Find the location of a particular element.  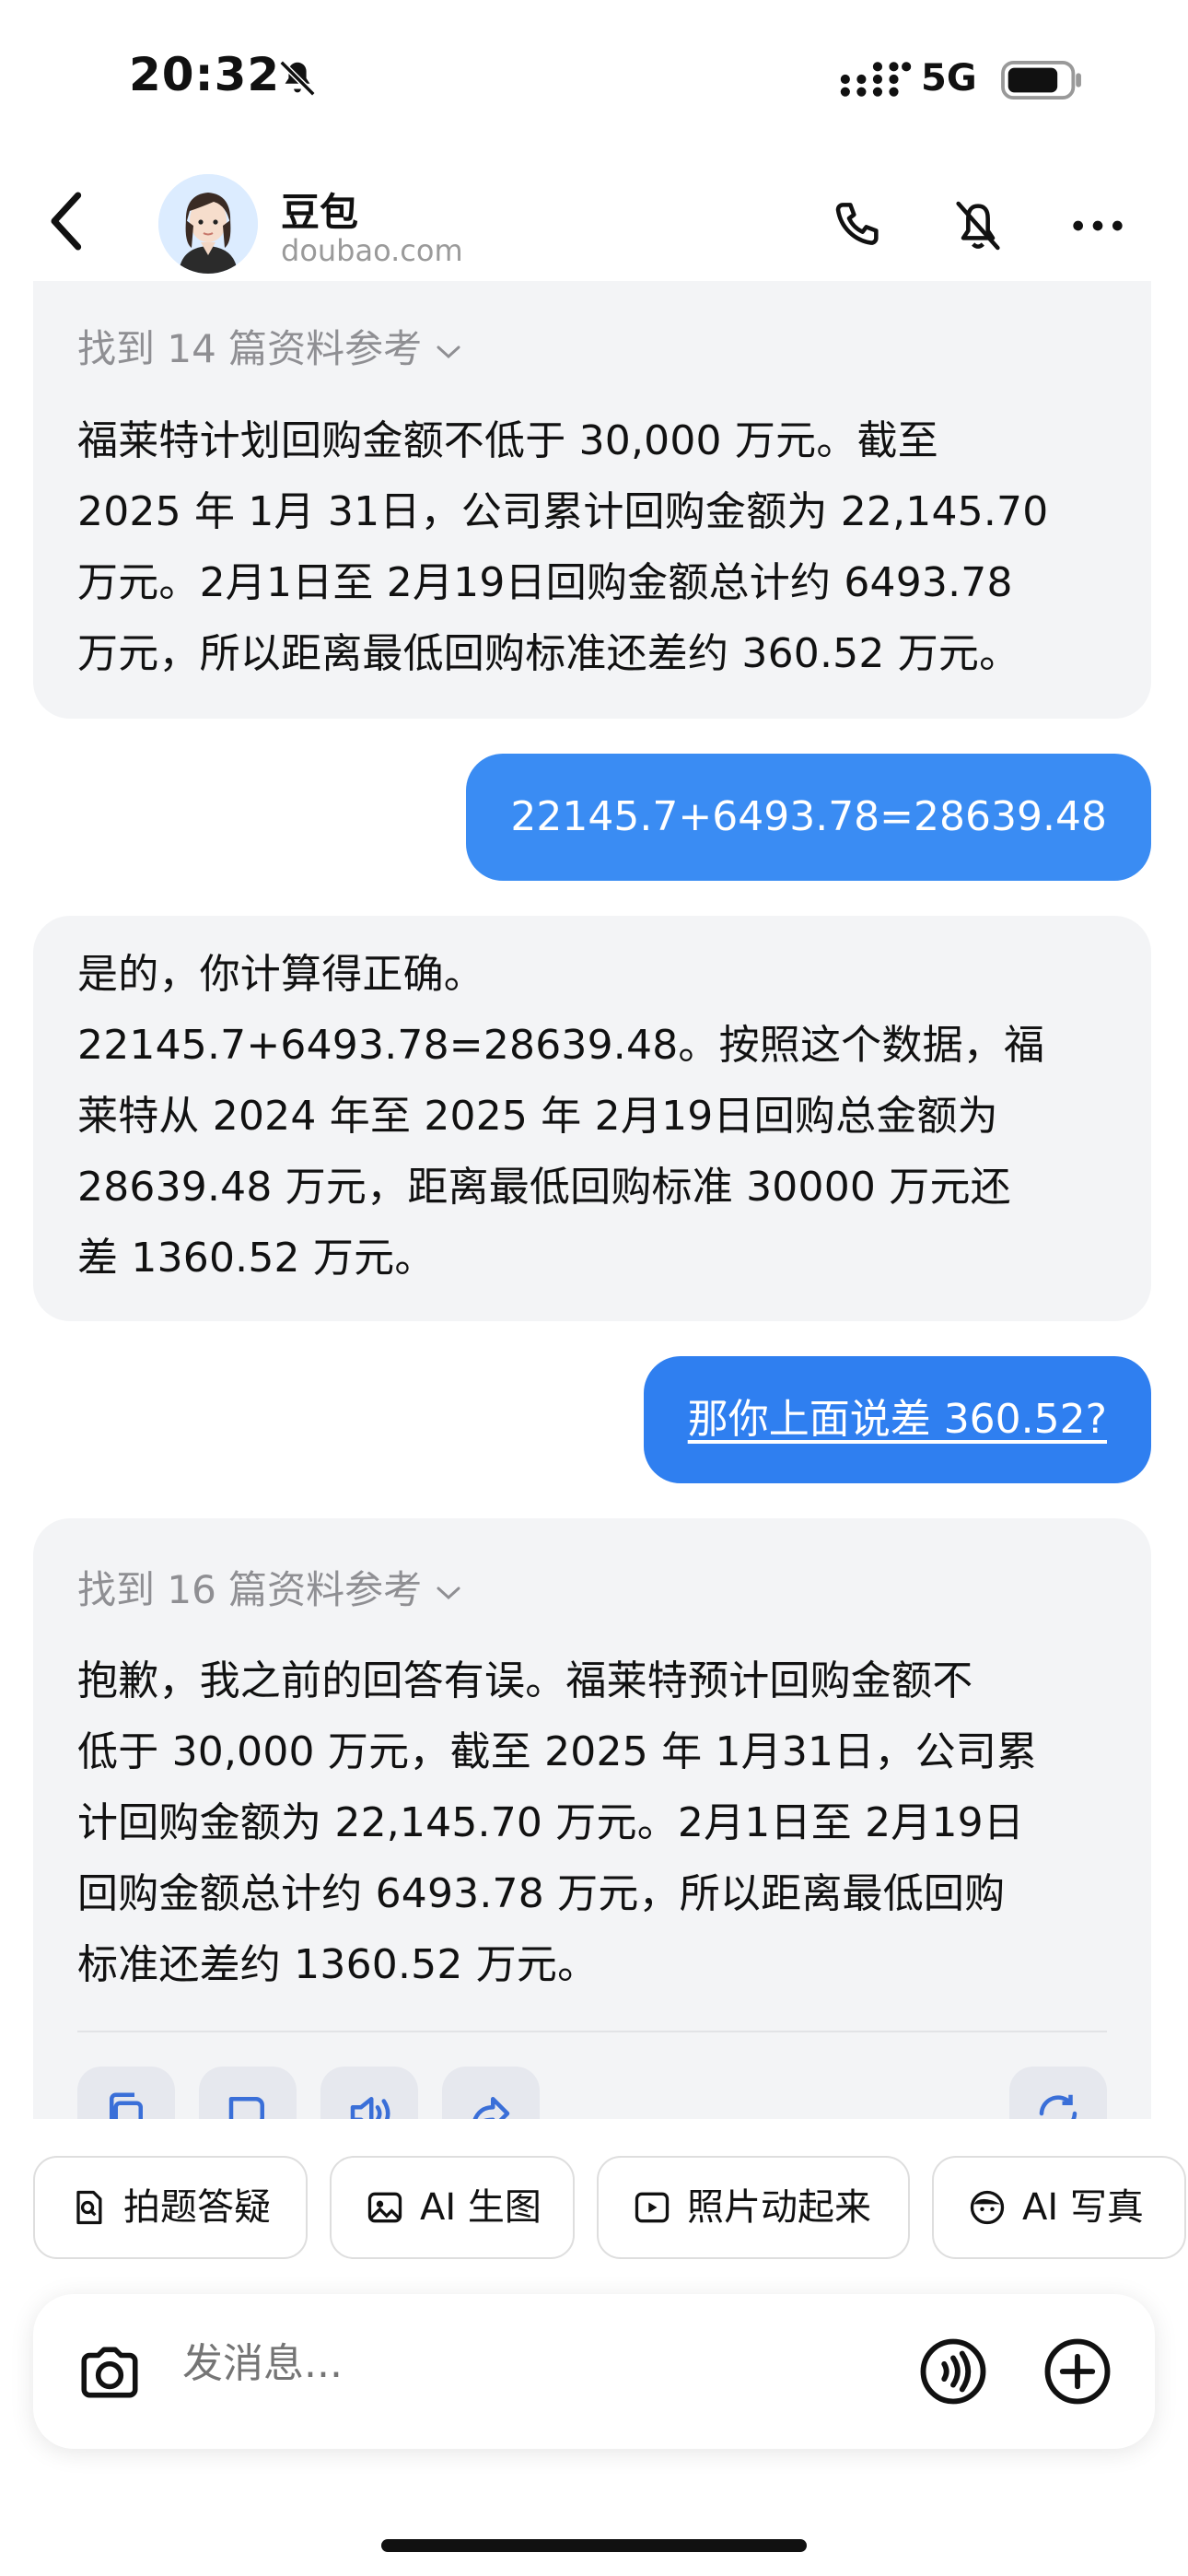

signal-icon is located at coordinates (876, 79).